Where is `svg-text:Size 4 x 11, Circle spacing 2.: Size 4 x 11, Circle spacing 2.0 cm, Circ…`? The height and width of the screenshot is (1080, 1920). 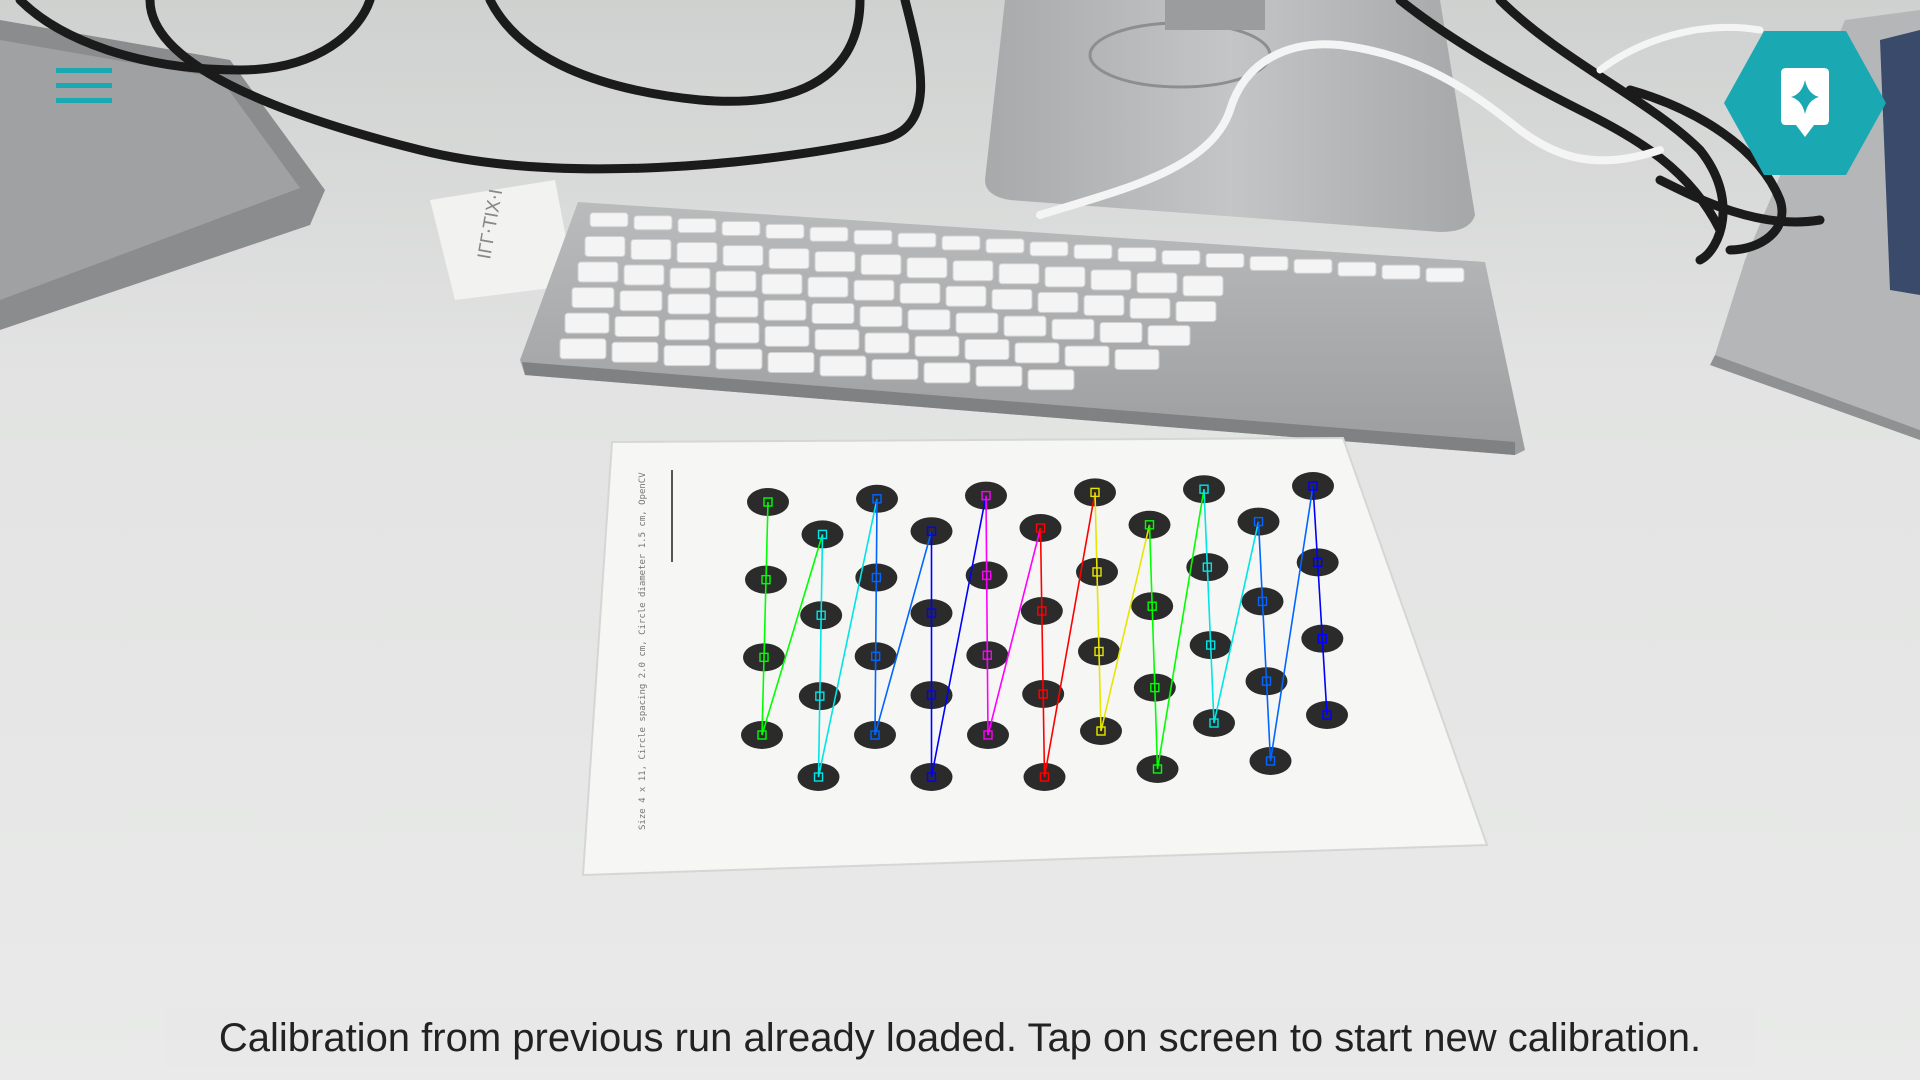 svg-text:Size 4 x 11, Circle spacing 2.: Size 4 x 11, Circle spacing 2.0 cm, Circ… is located at coordinates (643, 651).